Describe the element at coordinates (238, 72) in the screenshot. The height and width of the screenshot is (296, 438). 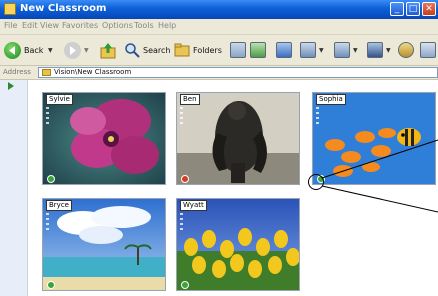
I see `address-field: Vision\New Classroom` at that location.